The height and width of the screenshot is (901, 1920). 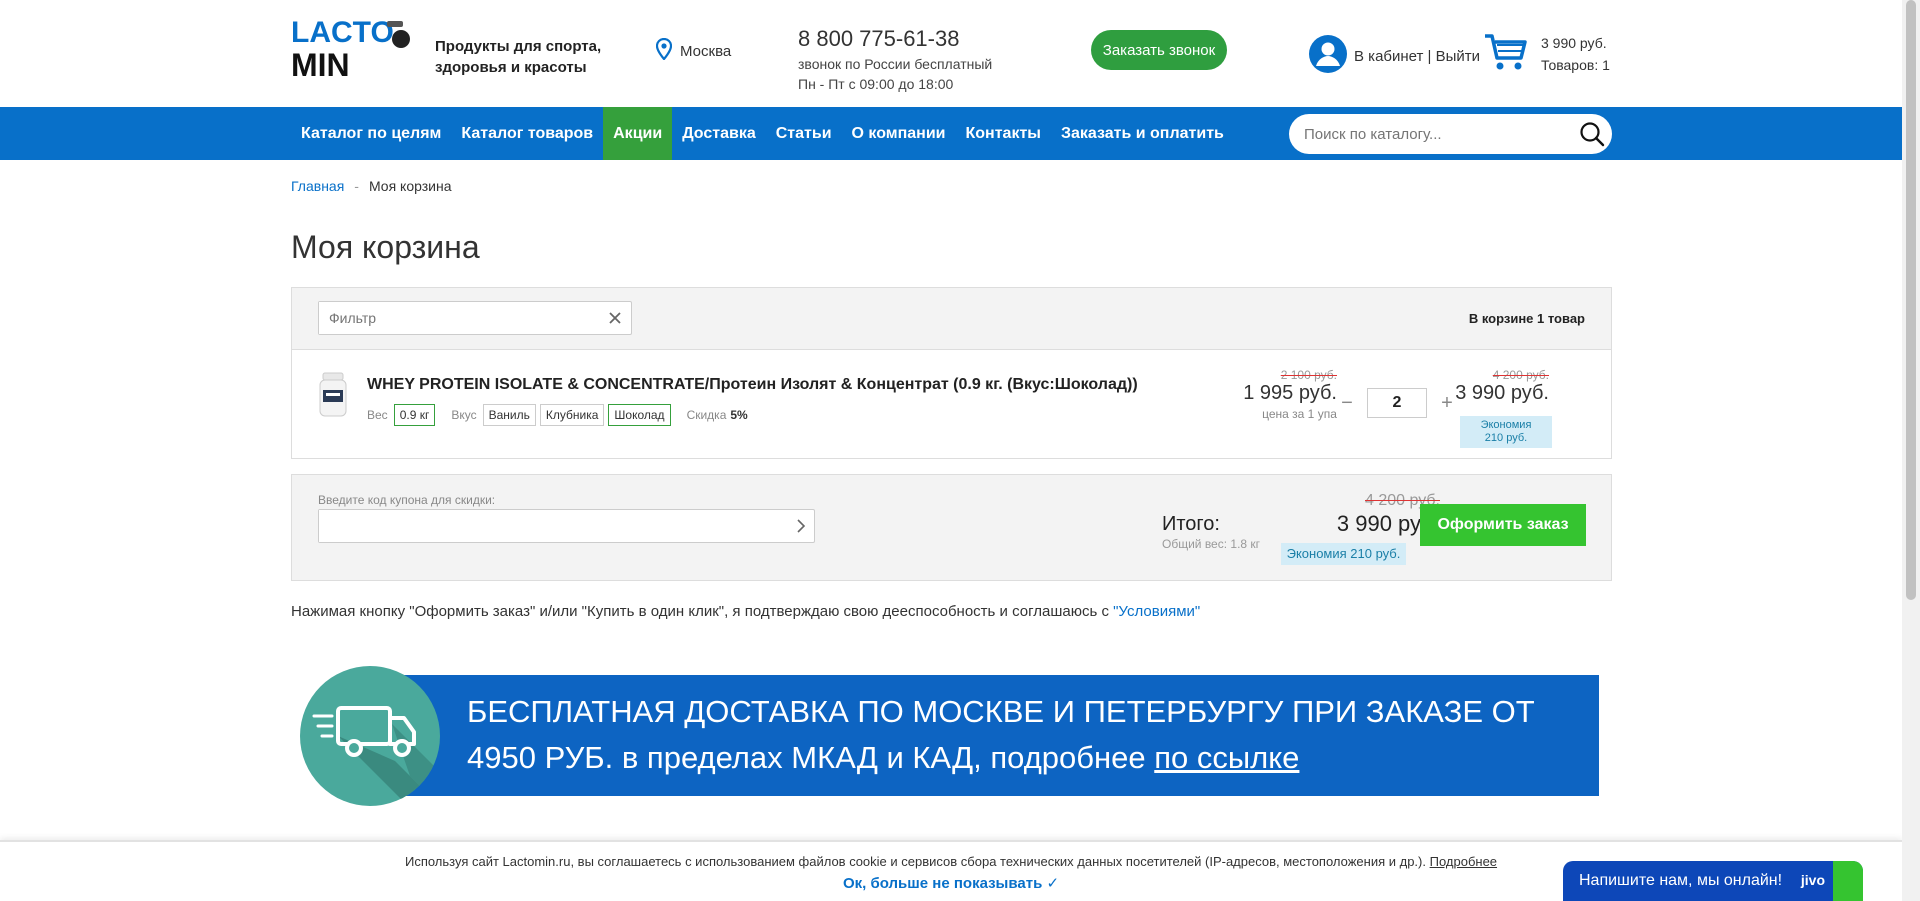 I want to click on breadcrumb: Главная - Моя корзина, so click(x=371, y=186).